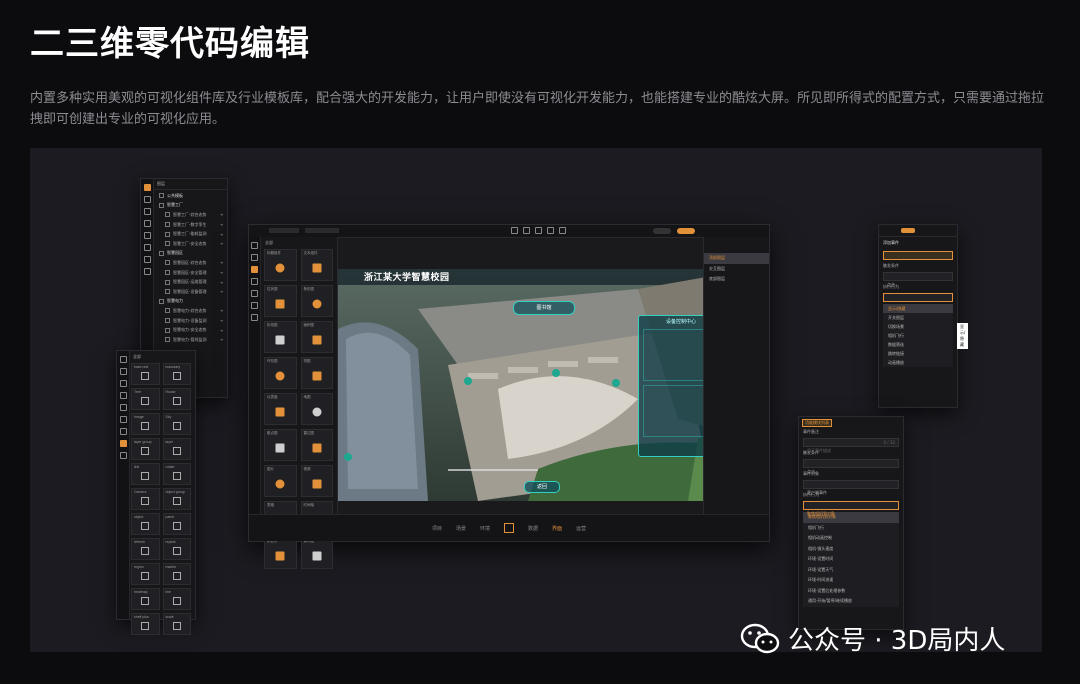 This screenshot has height=684, width=1080. What do you see at coordinates (851, 559) in the screenshot?
I see `action-option: 环境·设置时间` at bounding box center [851, 559].